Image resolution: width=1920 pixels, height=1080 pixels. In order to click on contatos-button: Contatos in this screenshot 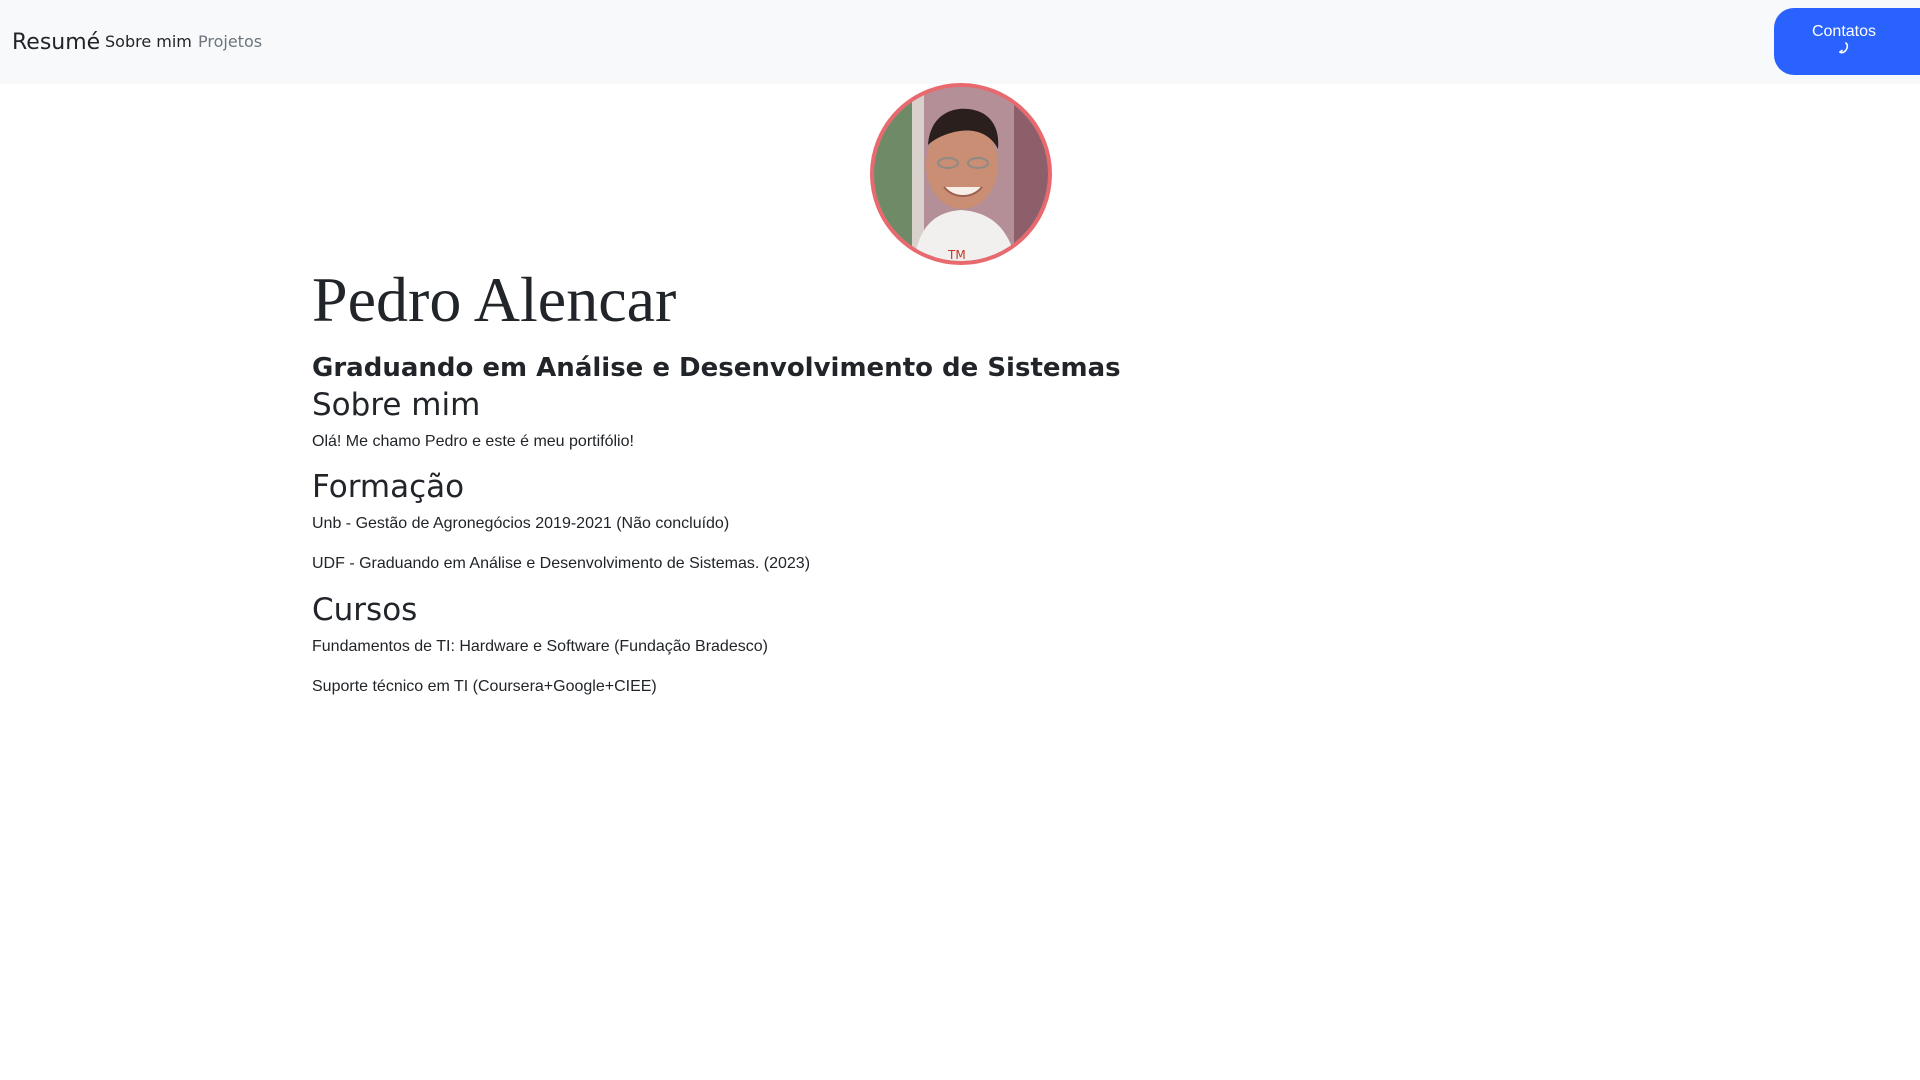, I will do `click(1847, 41)`.